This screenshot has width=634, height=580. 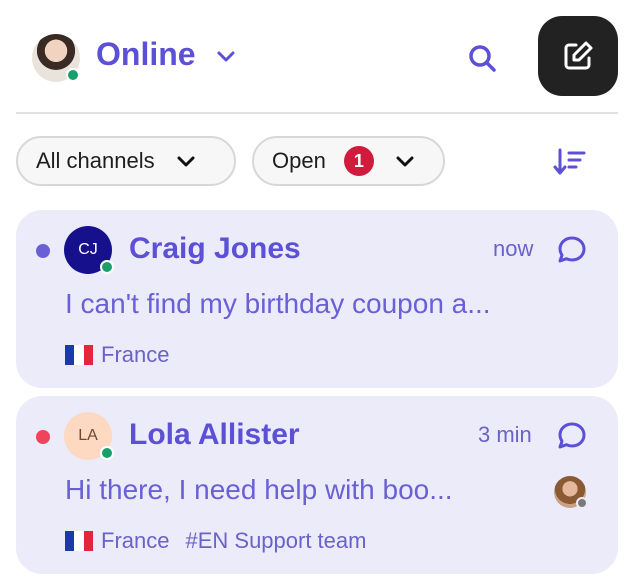 What do you see at coordinates (95, 160) in the screenshot?
I see `channels-filter-label: All channels` at bounding box center [95, 160].